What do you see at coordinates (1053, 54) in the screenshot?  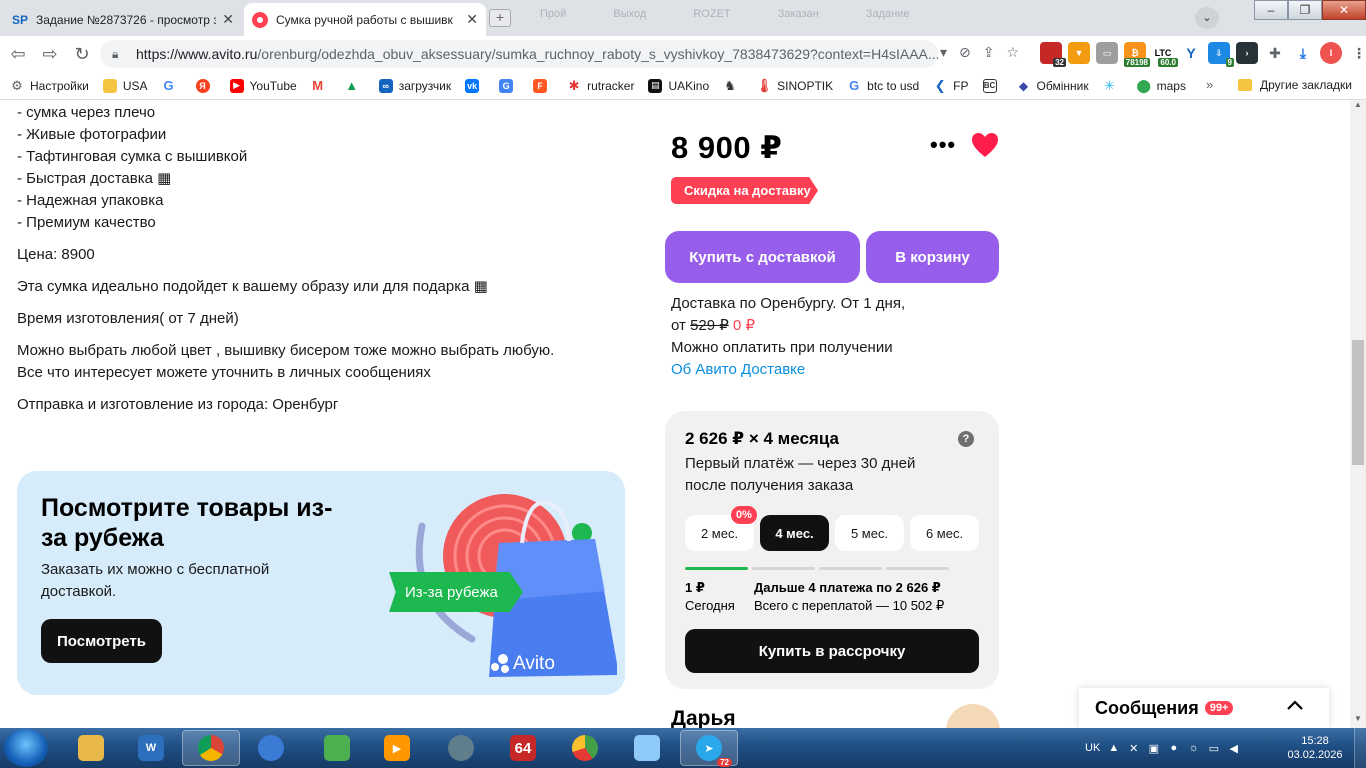 I see `ext-adblock-icon: 32` at bounding box center [1053, 54].